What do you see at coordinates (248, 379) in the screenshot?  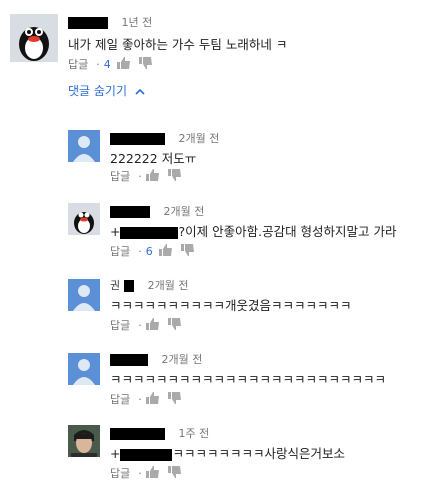 I see `comment-text: ㅋㅋㅋㅋㅋㅋㅋㅋㅋㅋㅋㅋㅋㅋㅋㅋㅋㅋㅋㅋㅋㅋㅋㅋ` at bounding box center [248, 379].